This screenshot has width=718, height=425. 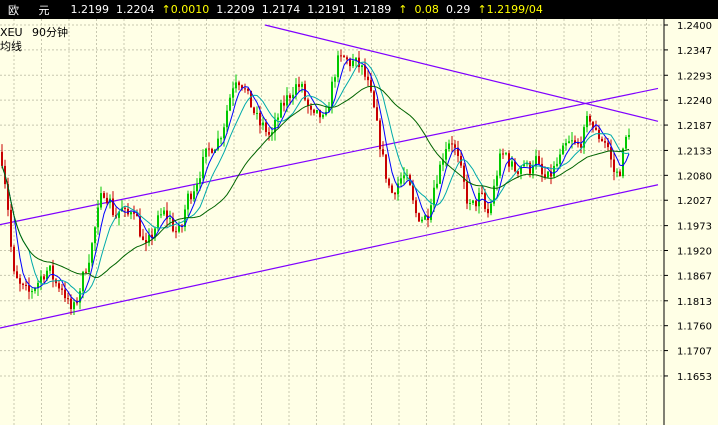 I want to click on axis-tick-label: 1.1653, so click(x=694, y=377).